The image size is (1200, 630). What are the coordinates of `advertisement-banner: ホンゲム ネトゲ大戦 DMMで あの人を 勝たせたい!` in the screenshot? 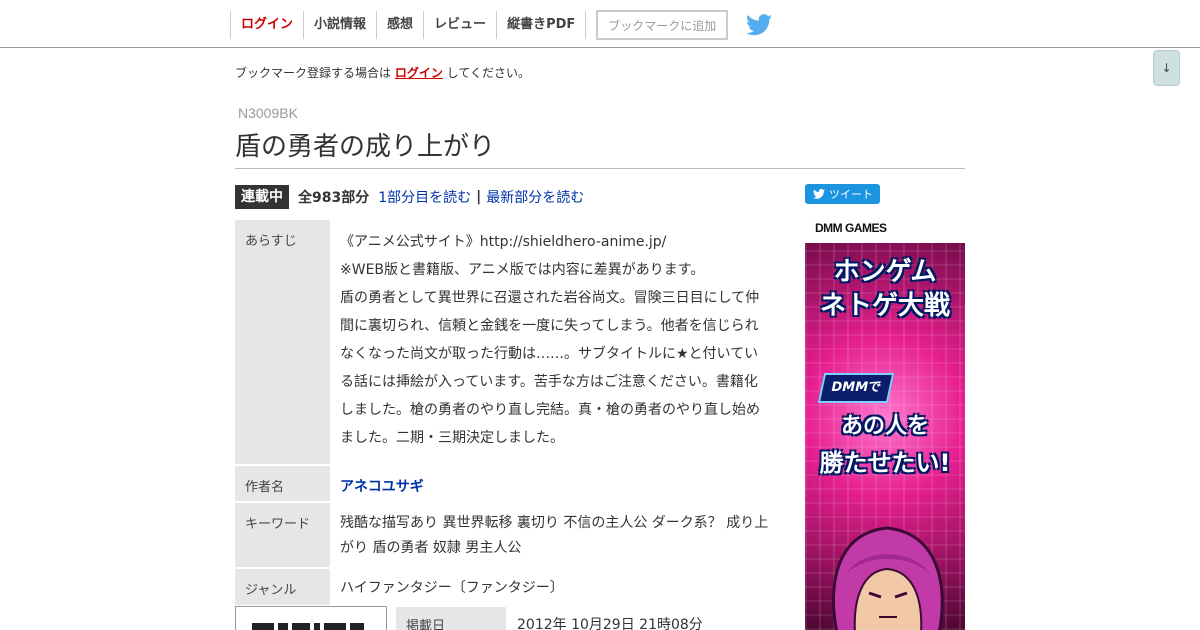 It's located at (885, 436).